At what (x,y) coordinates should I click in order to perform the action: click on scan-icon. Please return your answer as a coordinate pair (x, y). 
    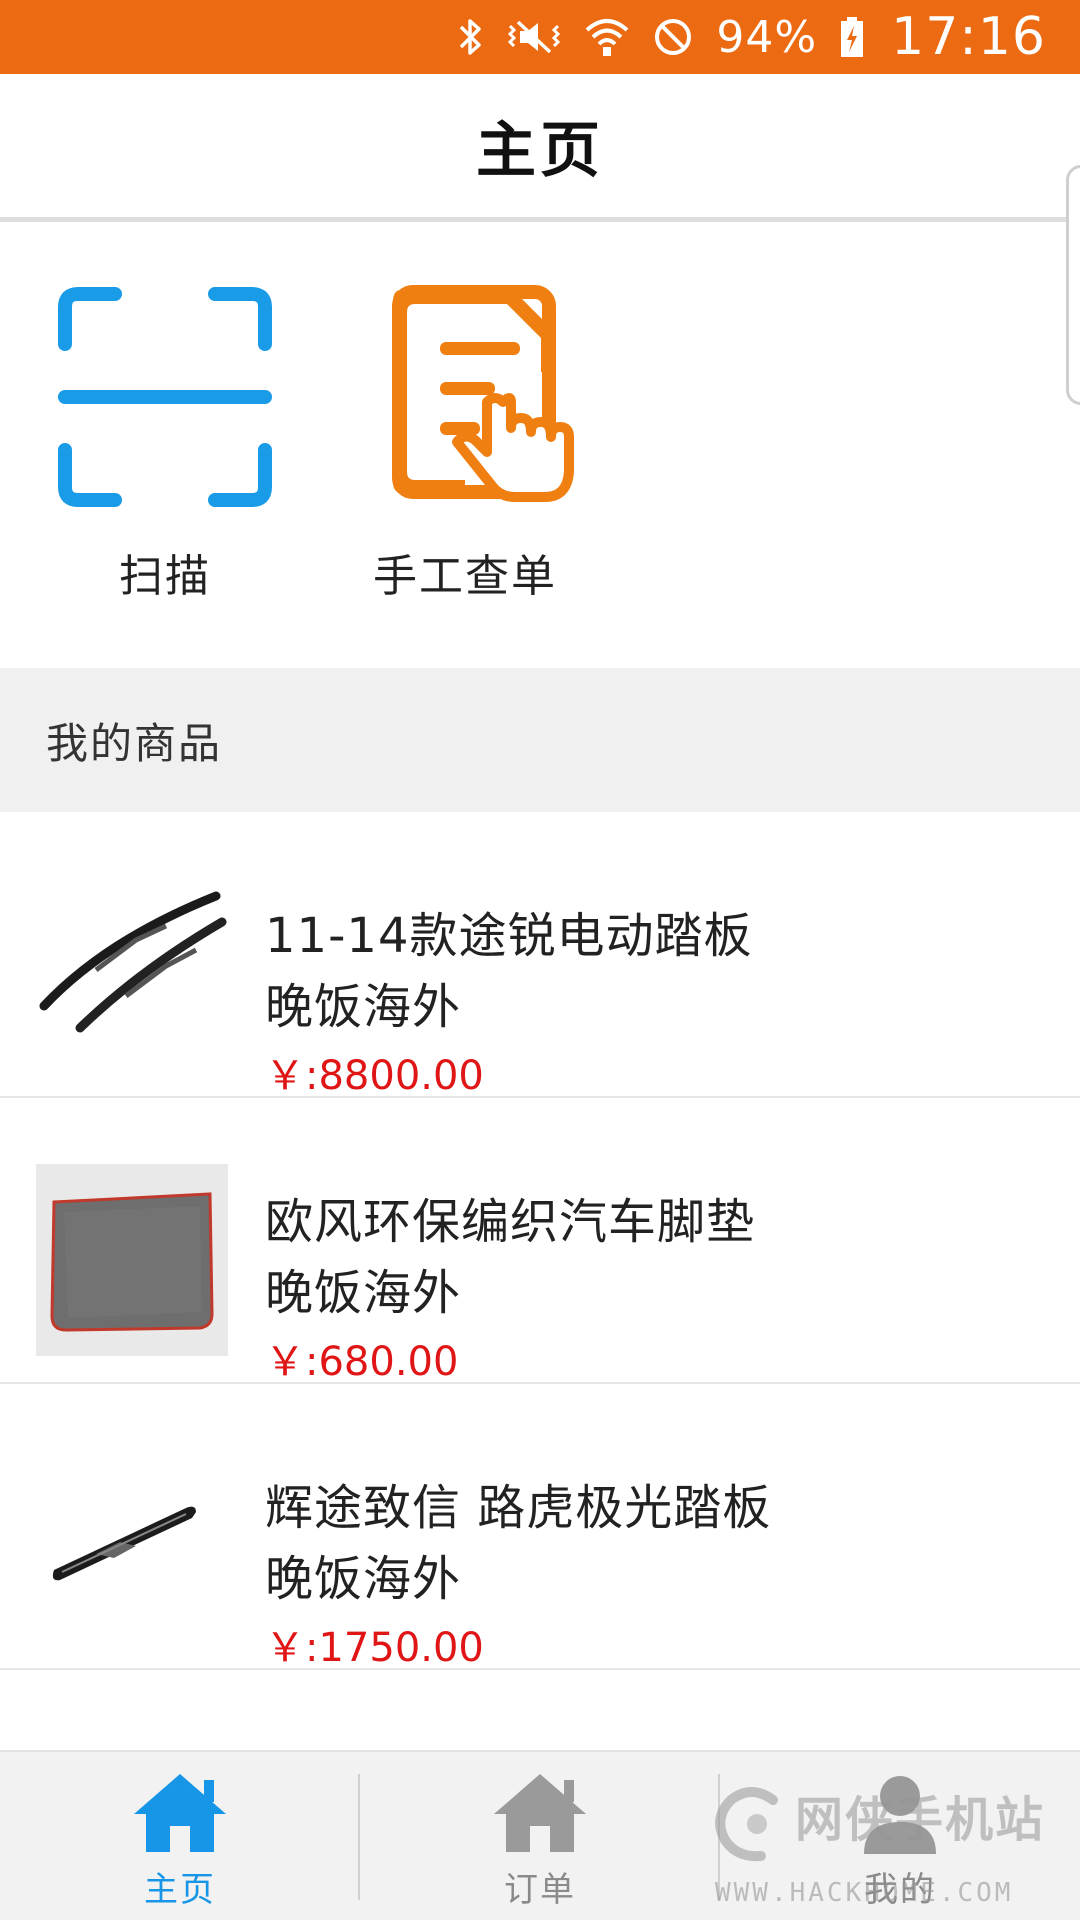
    Looking at the image, I should click on (165, 397).